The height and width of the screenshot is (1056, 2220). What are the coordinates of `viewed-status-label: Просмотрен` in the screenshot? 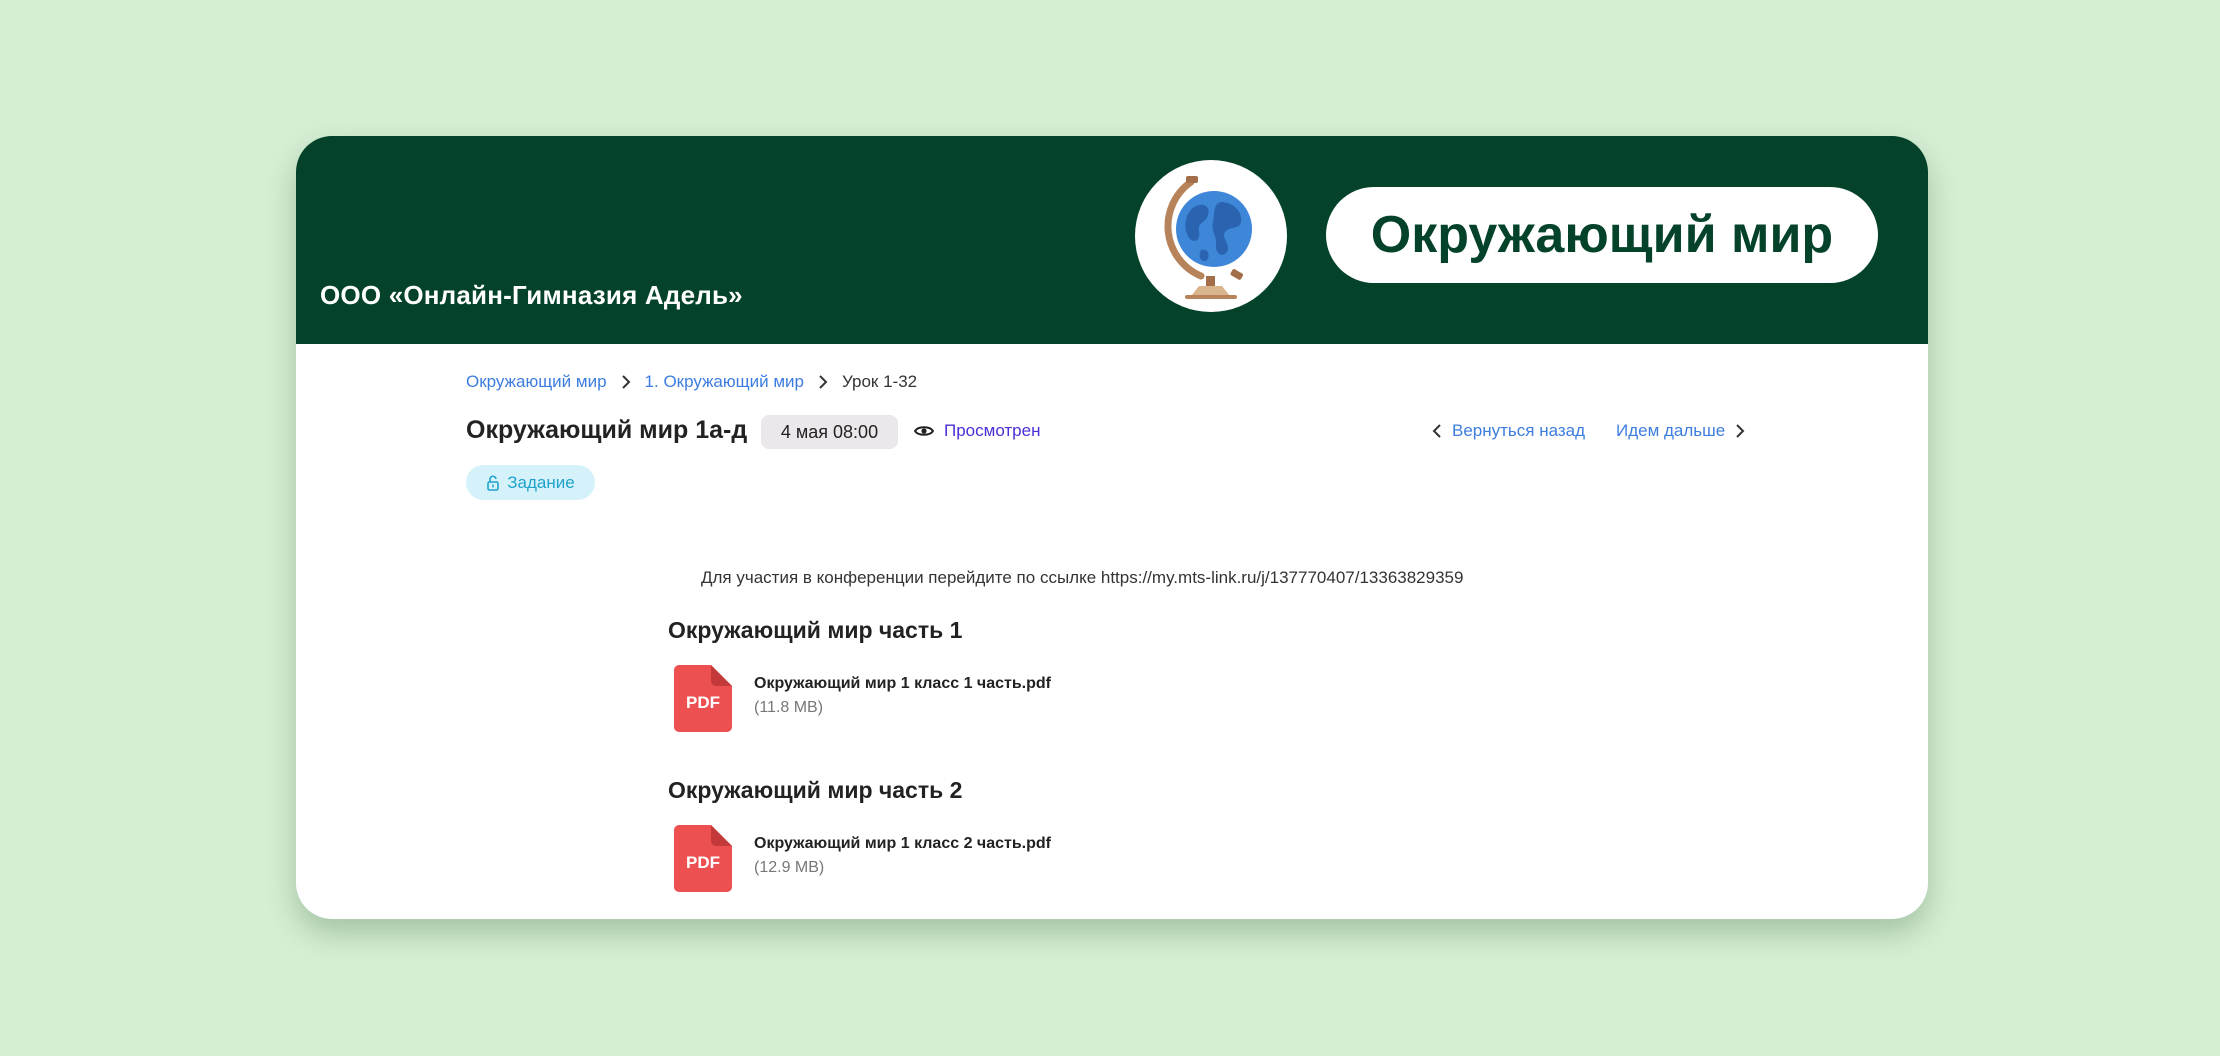 It's located at (992, 430).